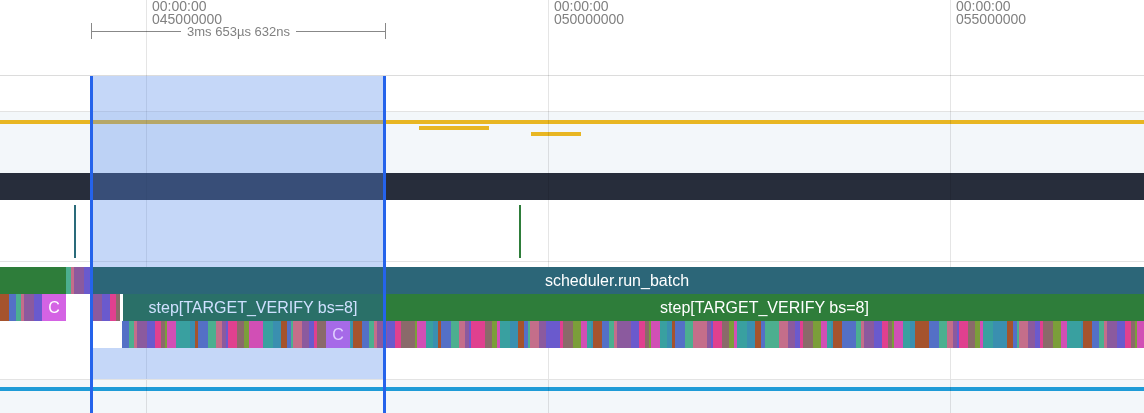  I want to click on tick-offset-label: 045000000, so click(187, 19).